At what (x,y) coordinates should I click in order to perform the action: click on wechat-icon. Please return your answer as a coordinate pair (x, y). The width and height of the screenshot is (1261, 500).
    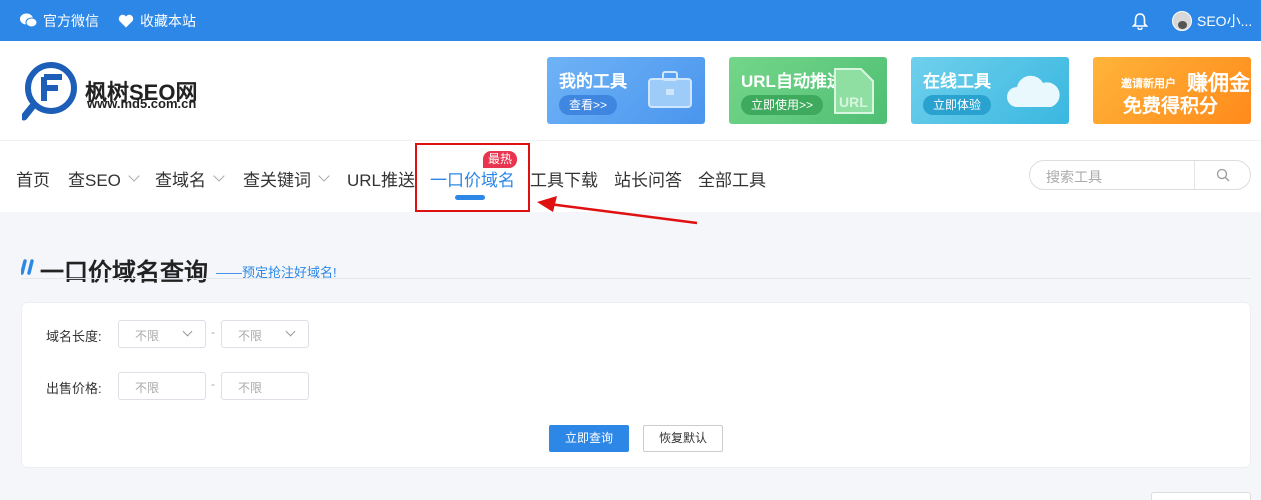
    Looking at the image, I should click on (28, 20).